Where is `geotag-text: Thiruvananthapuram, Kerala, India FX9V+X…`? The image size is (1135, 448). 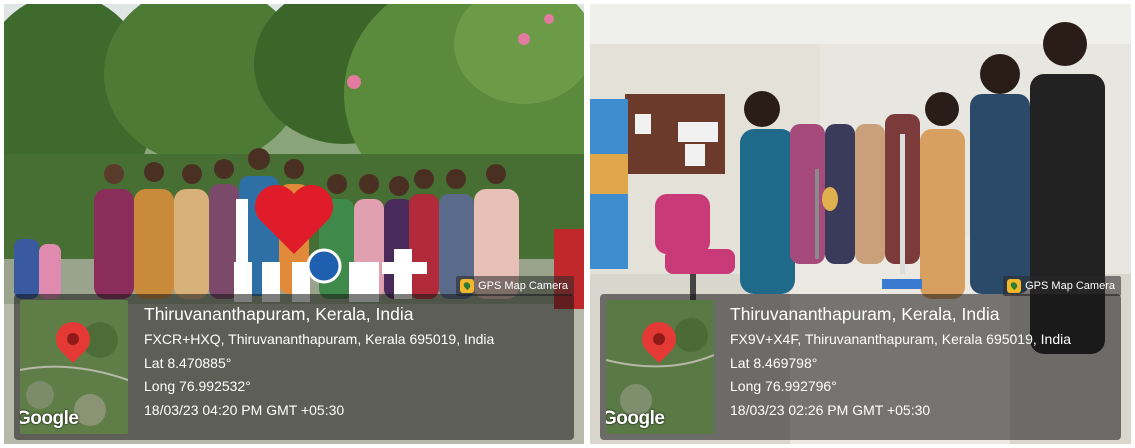 geotag-text: Thiruvananthapuram, Kerala, India FX9V+X… is located at coordinates (922, 361).